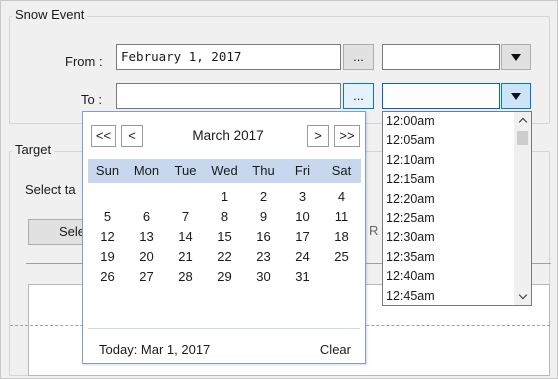 The image size is (558, 379). I want to click on calendar-day: 22, so click(224, 257).